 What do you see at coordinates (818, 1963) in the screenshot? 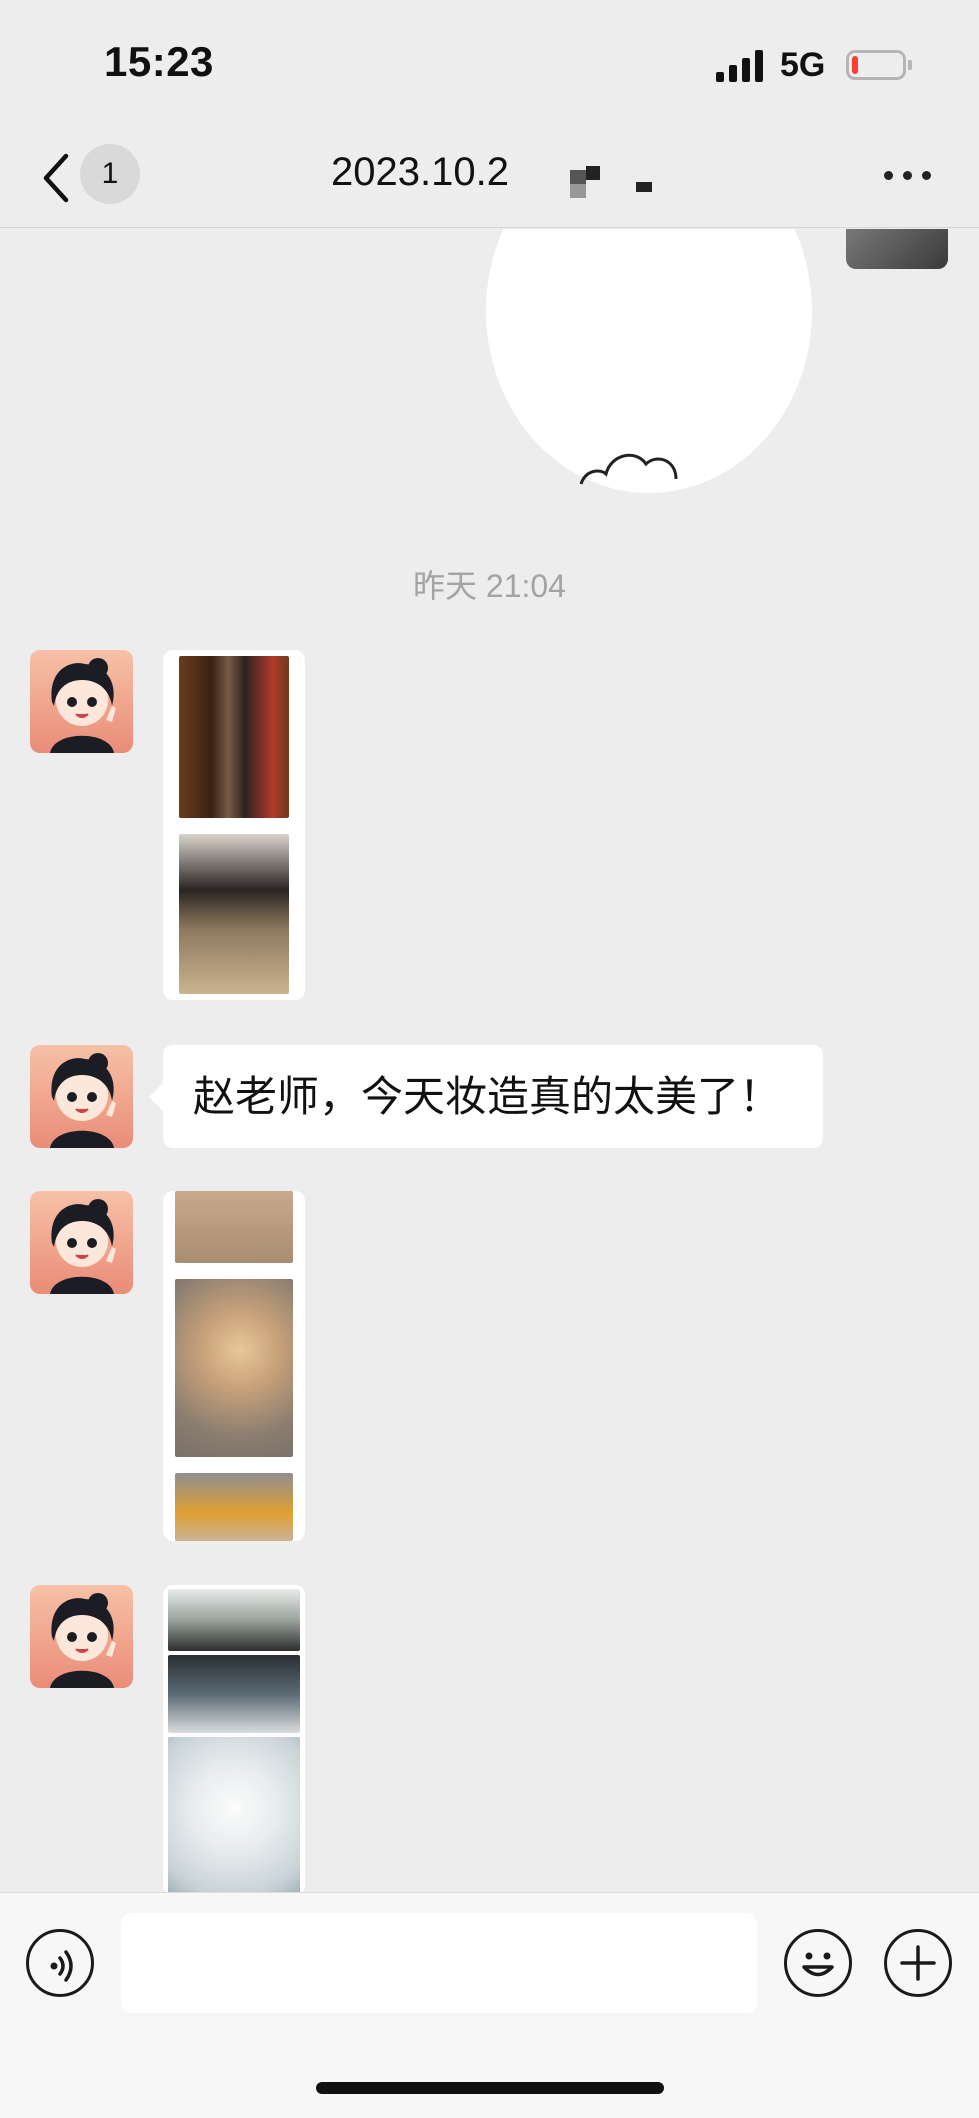
I see `emoji-icon` at bounding box center [818, 1963].